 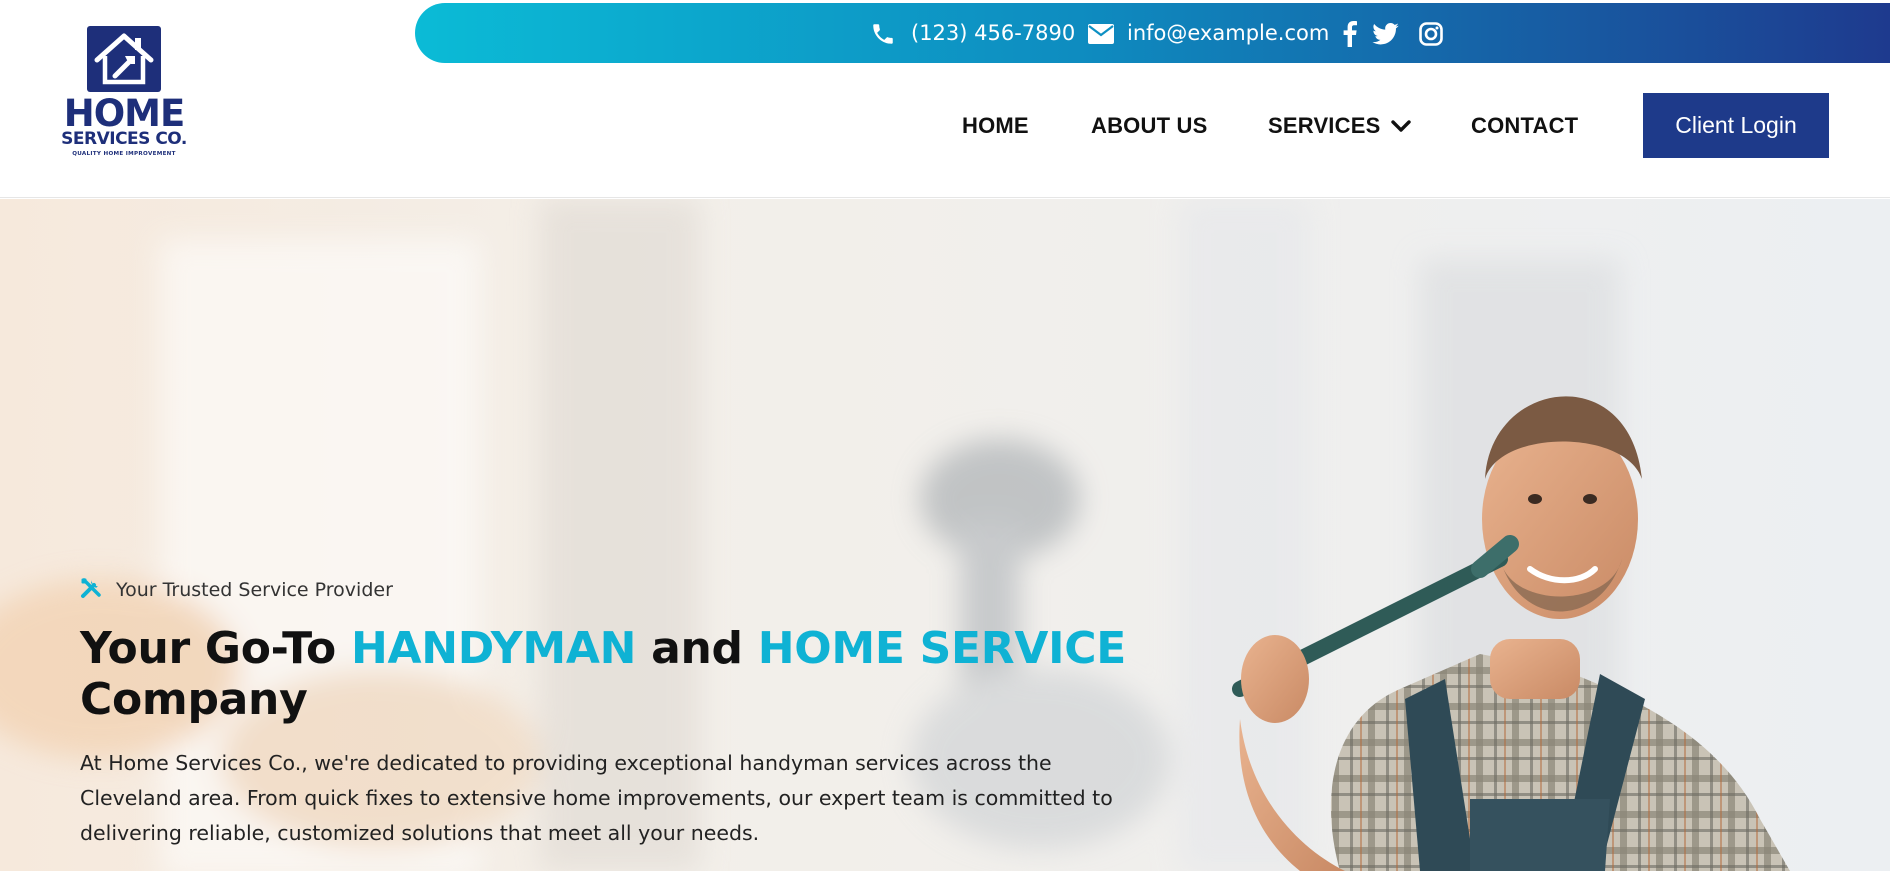 I want to click on twitter-icon, so click(x=1385, y=34).